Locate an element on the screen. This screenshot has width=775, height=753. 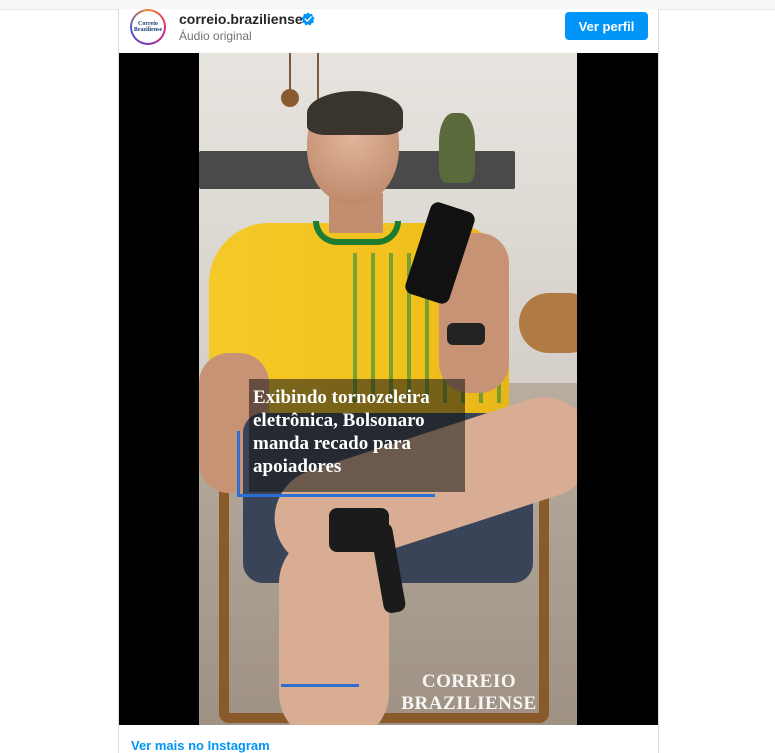
avatar-logo: Correio Braziliense is located at coordinates (148, 27).